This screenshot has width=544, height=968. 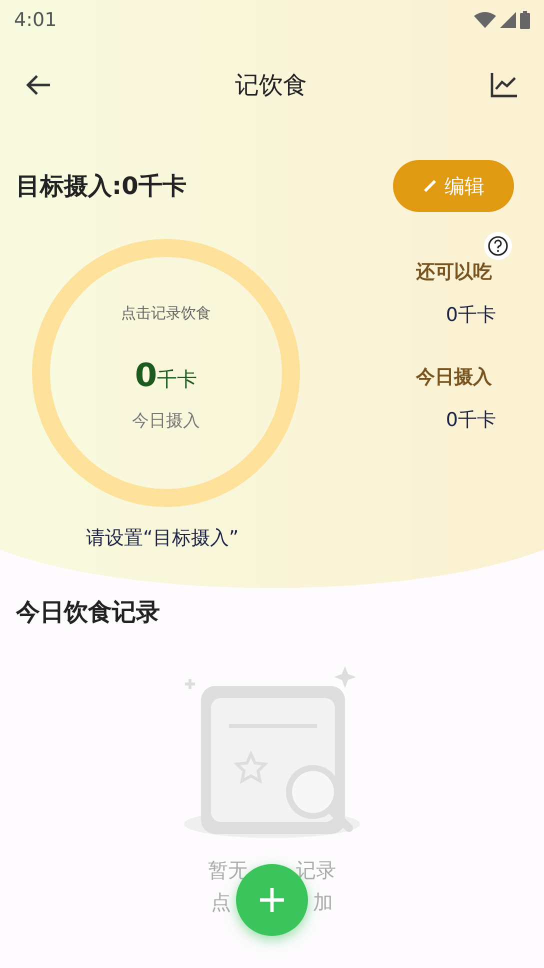 What do you see at coordinates (498, 246) in the screenshot?
I see `help-icon` at bounding box center [498, 246].